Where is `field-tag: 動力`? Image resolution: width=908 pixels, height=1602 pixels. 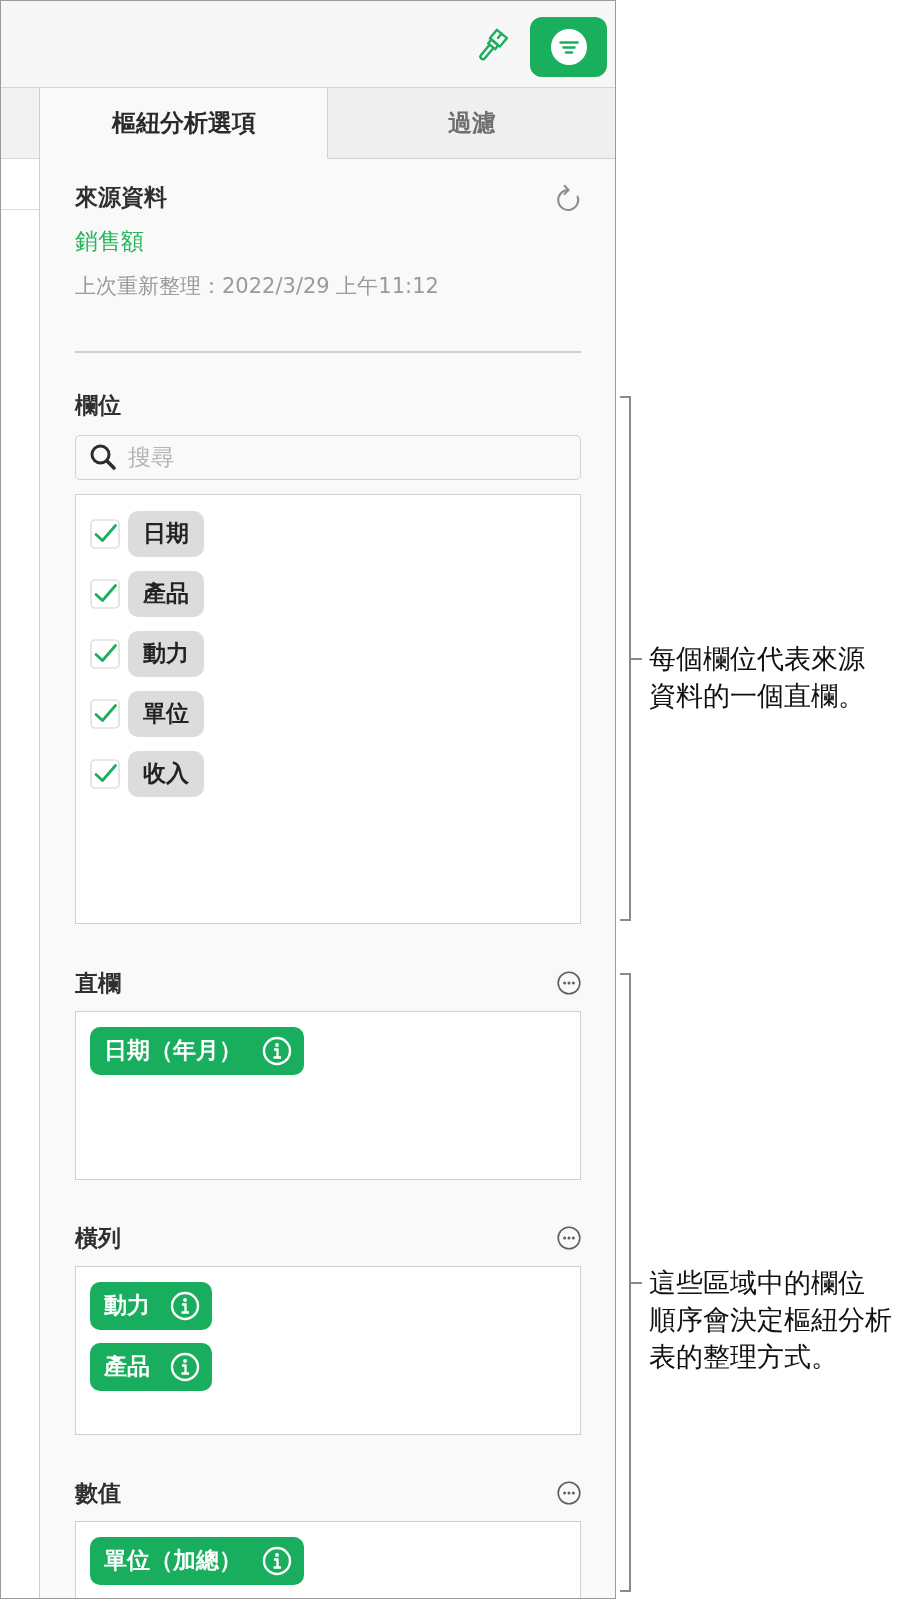
field-tag: 動力 is located at coordinates (166, 653).